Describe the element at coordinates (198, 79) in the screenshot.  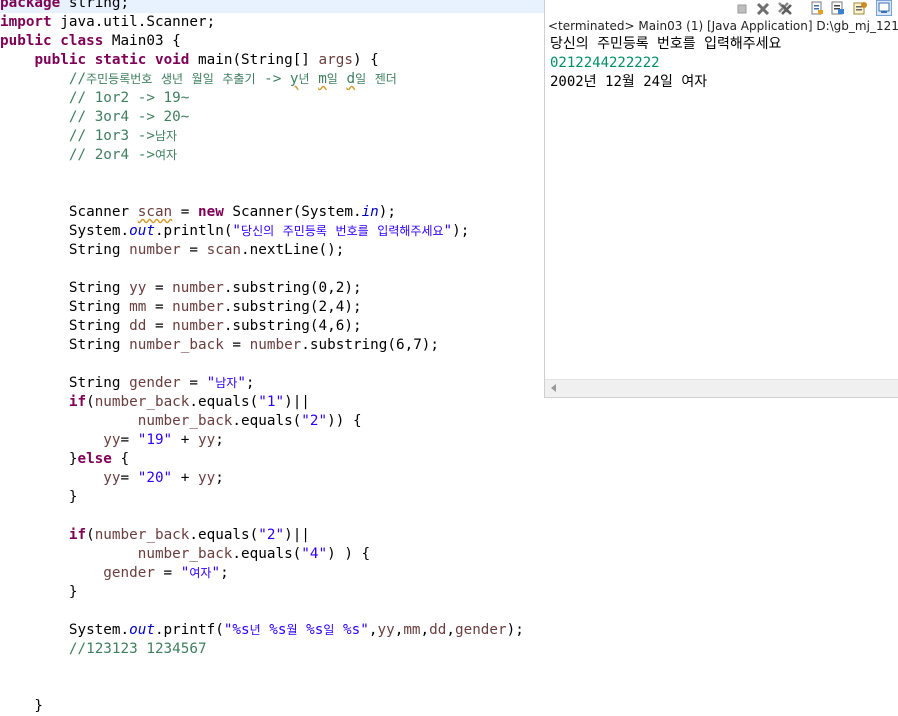
I see `code-line: //주민등록번호 생년 월일 추출기 -> y년 m일 d일 젠더` at that location.